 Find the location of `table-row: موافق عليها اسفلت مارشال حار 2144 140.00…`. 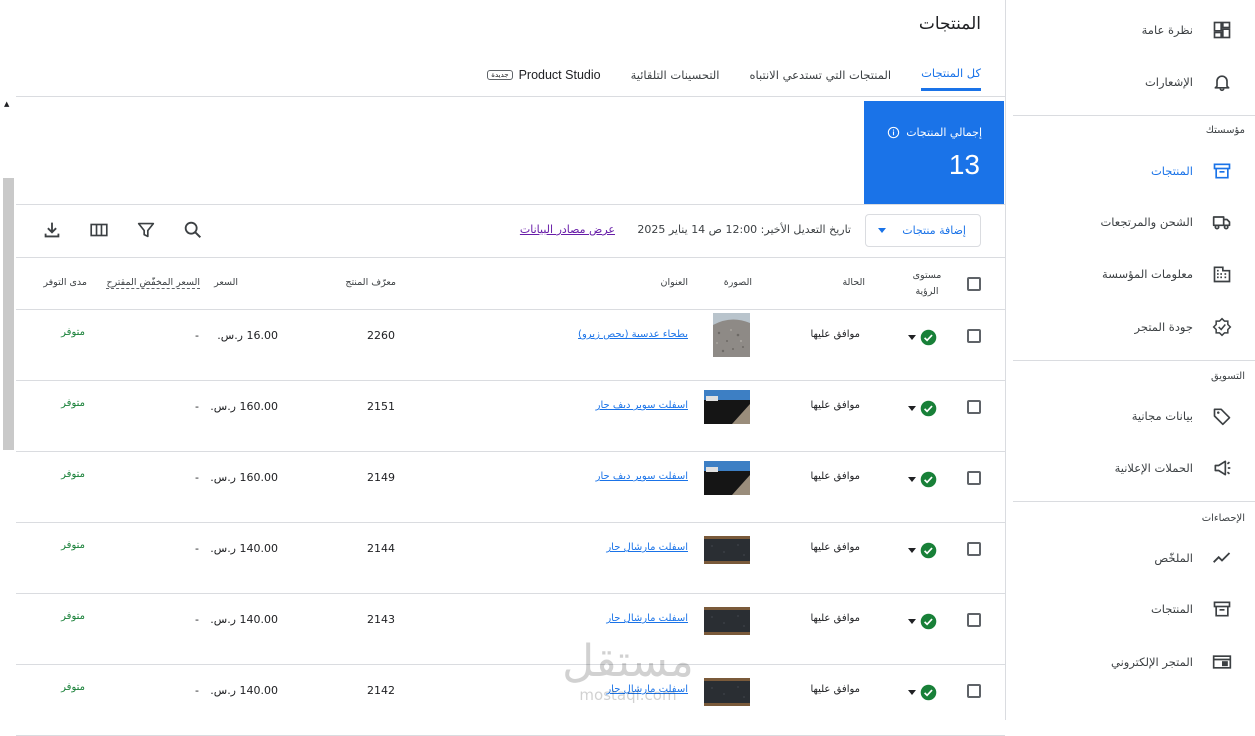

table-row: موافق عليها اسفلت مارشال حار 2144 140.00… is located at coordinates (510, 558).